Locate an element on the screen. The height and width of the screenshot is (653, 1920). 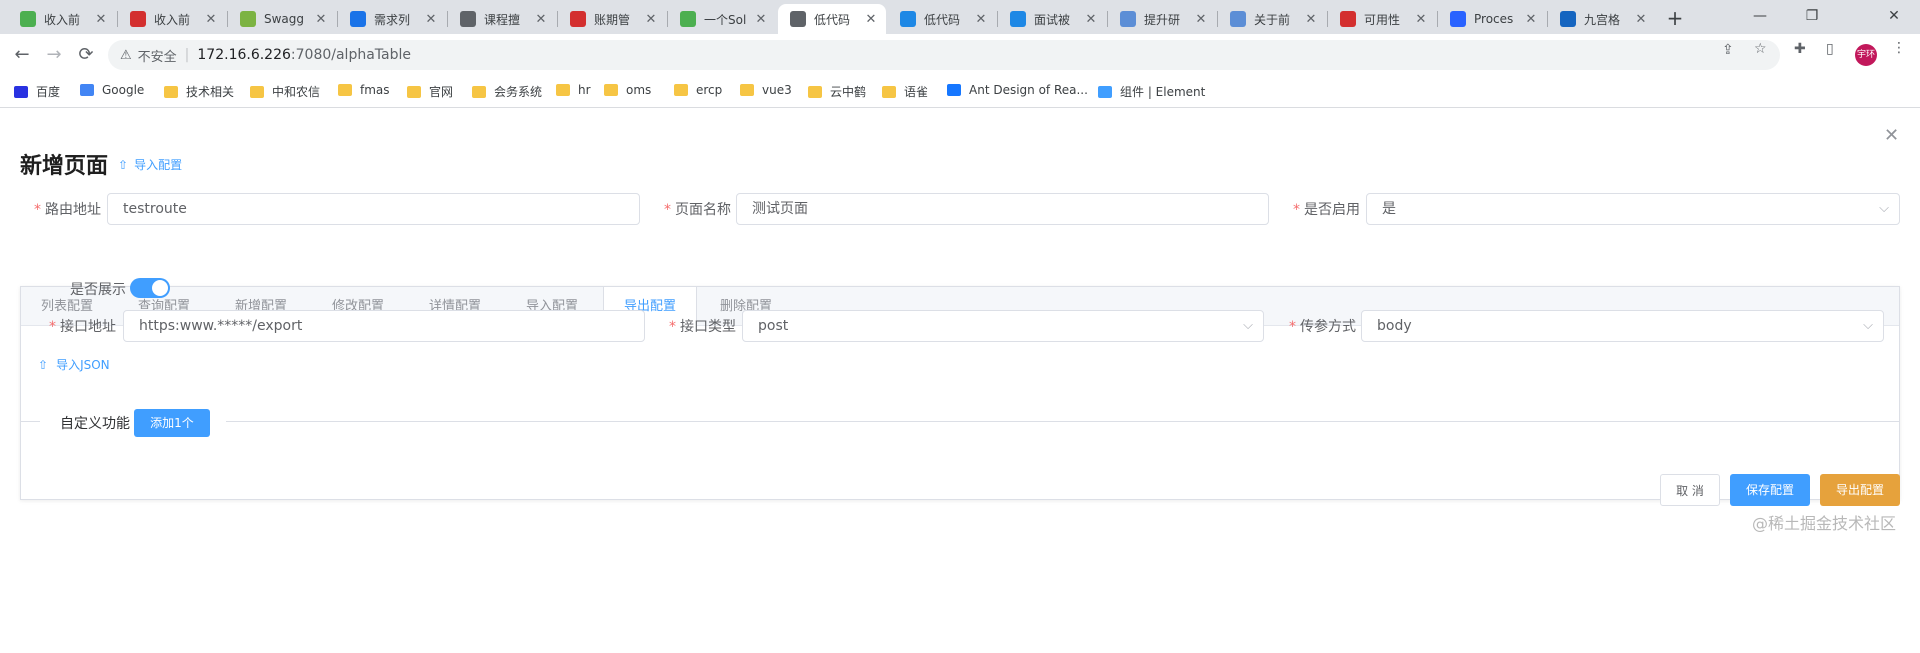
cancel-button: 取 消 is located at coordinates (1690, 490).